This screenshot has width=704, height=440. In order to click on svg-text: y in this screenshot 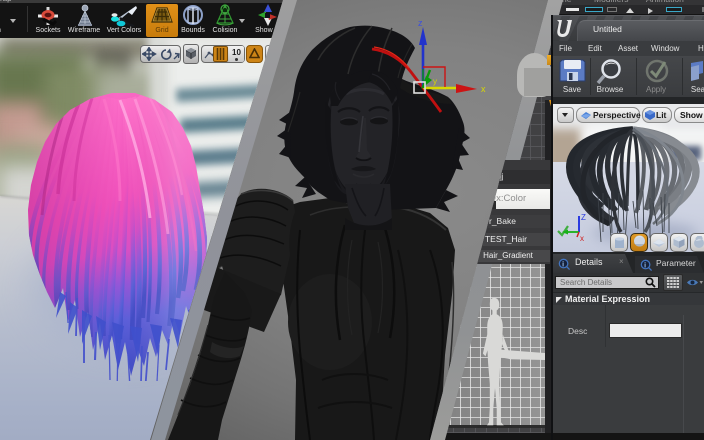, I will do `click(435, 81)`.